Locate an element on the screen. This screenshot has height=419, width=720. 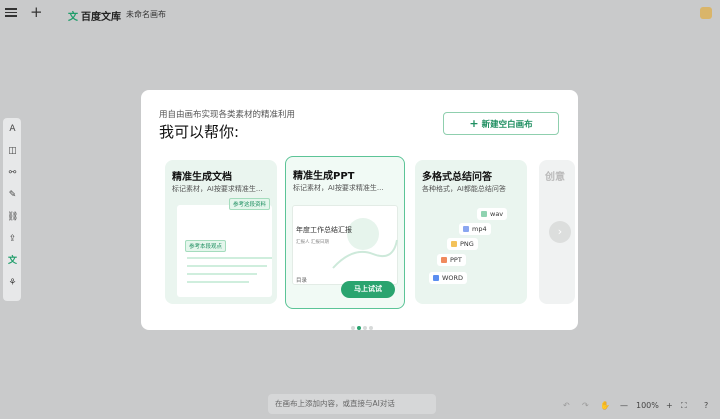
slide-preview is located at coordinates (345, 245).